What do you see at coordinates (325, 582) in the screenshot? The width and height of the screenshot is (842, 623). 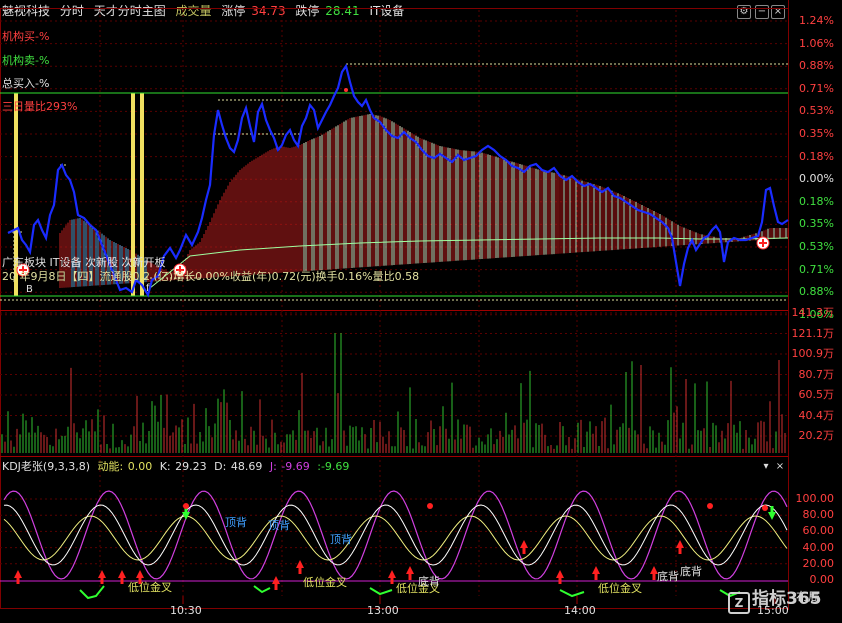 I see `kdj-annotation-low2: 低位金叉` at bounding box center [325, 582].